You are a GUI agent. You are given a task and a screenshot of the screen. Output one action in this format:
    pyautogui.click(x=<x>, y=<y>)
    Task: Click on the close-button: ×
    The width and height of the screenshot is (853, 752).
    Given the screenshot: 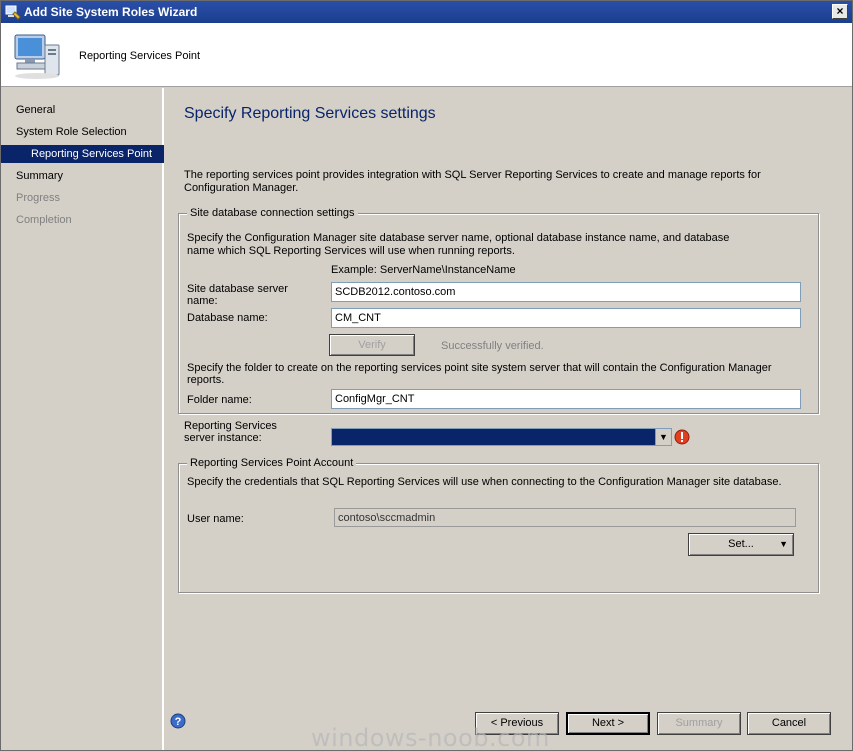 What is the action you would take?
    pyautogui.click(x=840, y=11)
    